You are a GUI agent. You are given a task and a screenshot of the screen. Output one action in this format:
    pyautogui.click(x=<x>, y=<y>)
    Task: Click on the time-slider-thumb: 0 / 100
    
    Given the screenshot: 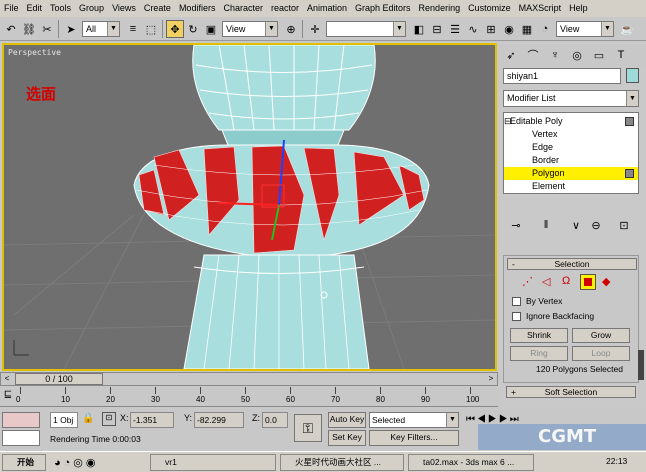 What is the action you would take?
    pyautogui.click(x=59, y=379)
    